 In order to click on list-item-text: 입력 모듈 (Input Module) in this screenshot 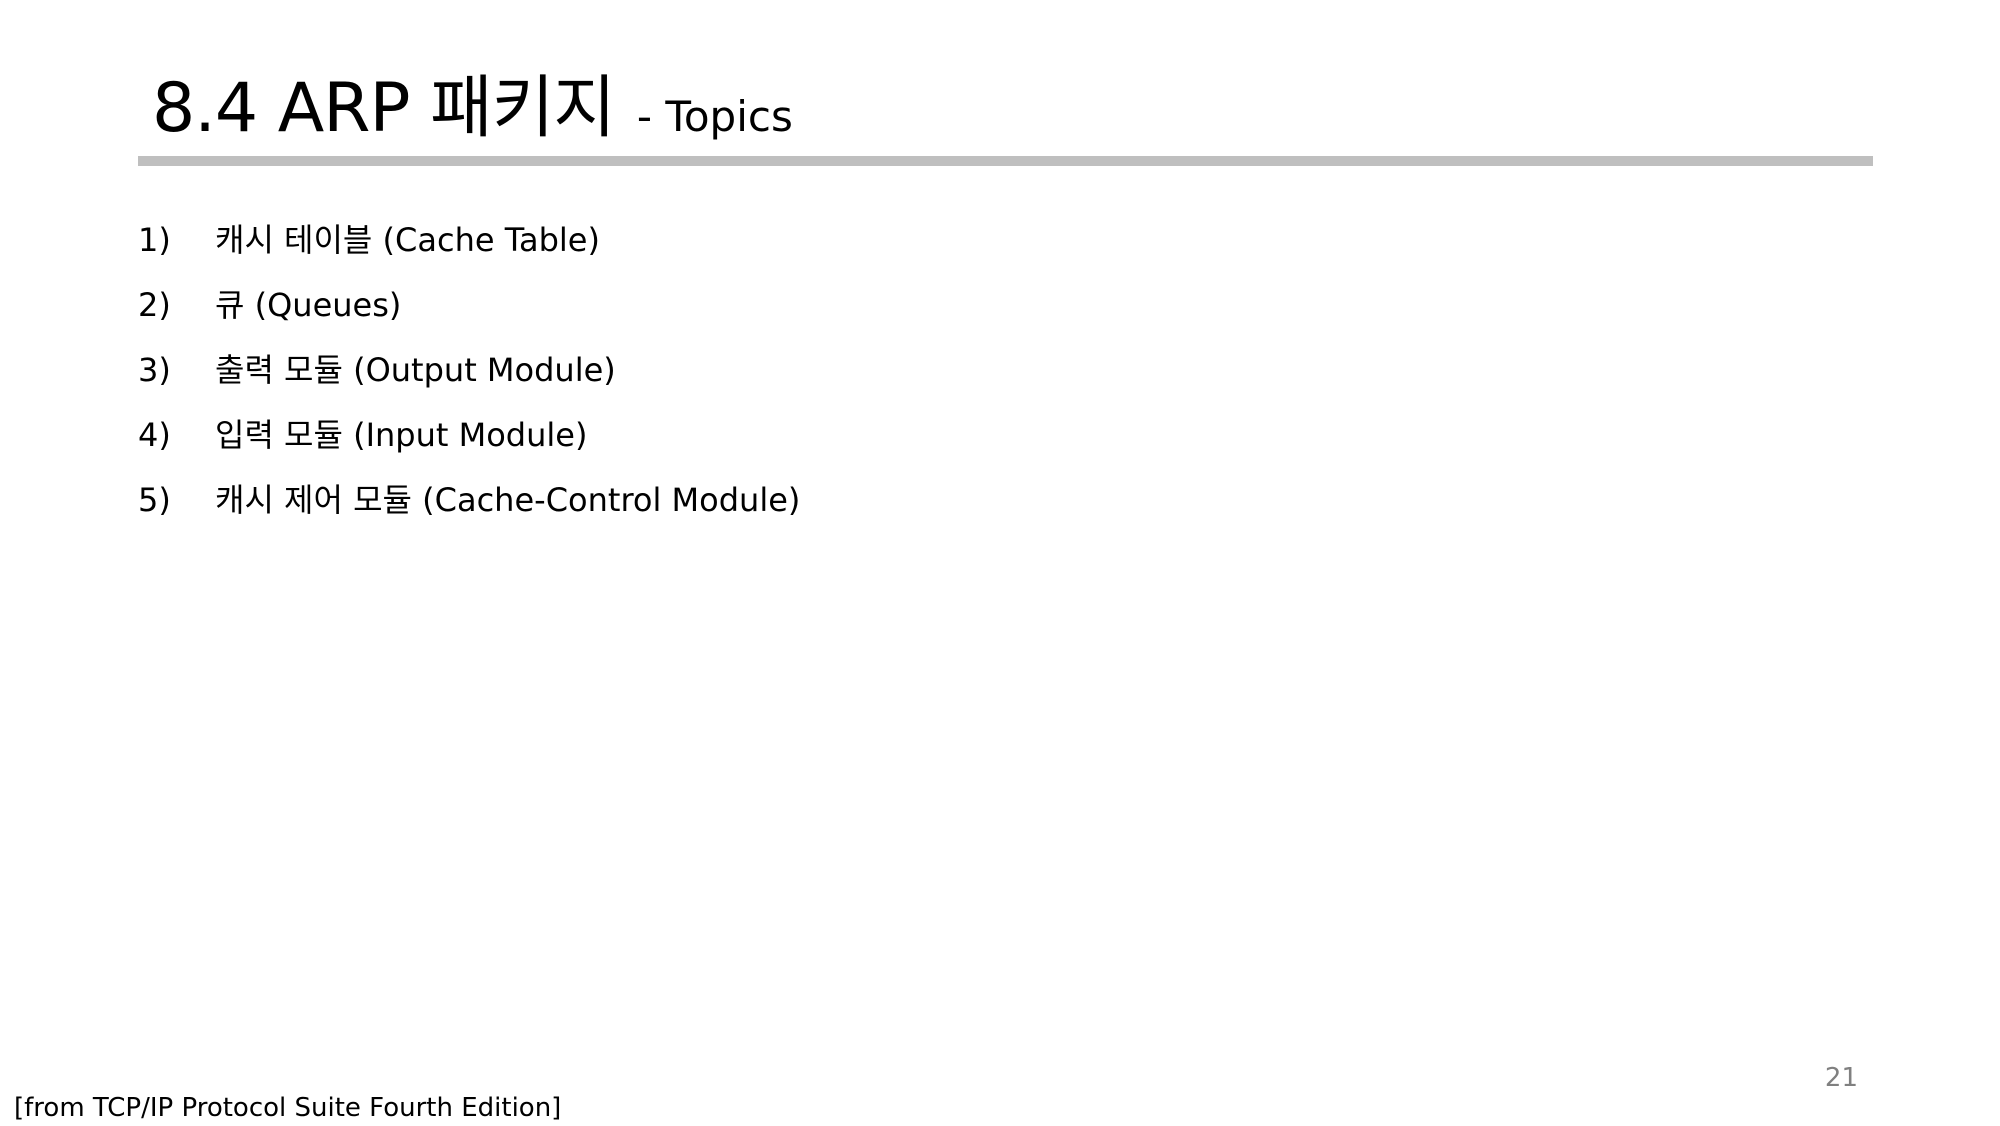, I will do `click(401, 435)`.